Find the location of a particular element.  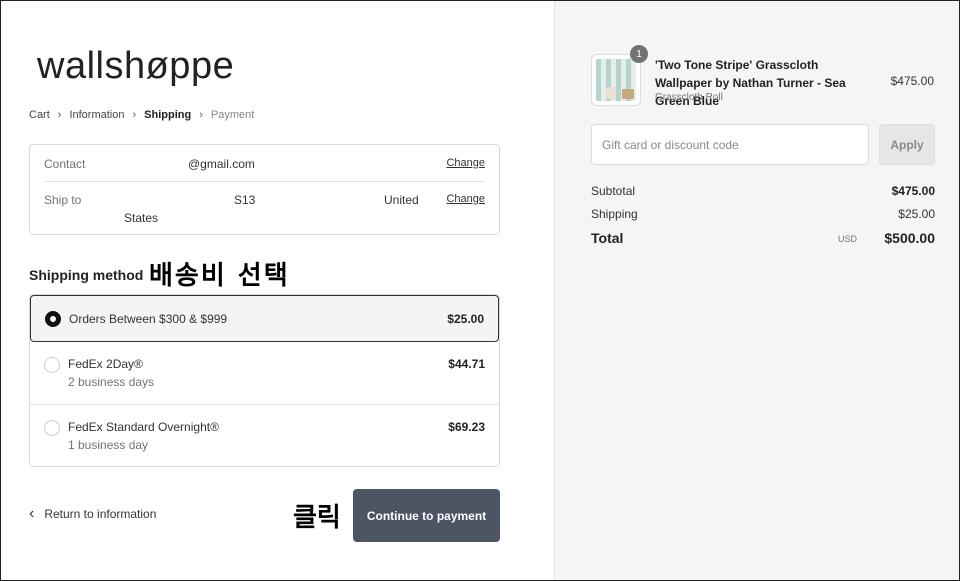

chevron-left-icon: ‹ is located at coordinates (32, 513).